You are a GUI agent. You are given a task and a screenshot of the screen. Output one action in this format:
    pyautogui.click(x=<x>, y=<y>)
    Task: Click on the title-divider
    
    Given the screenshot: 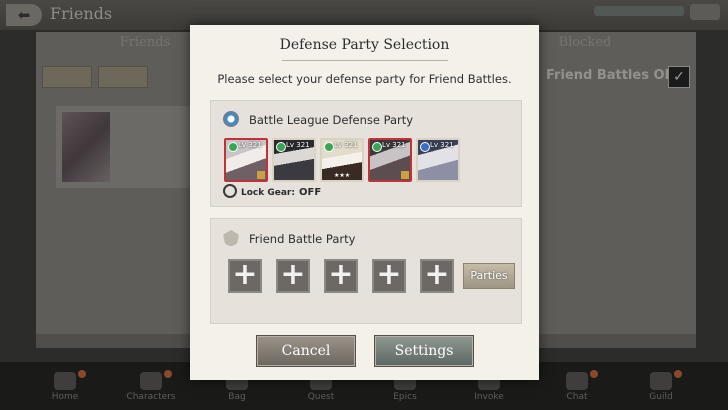 What is the action you would take?
    pyautogui.click(x=365, y=60)
    